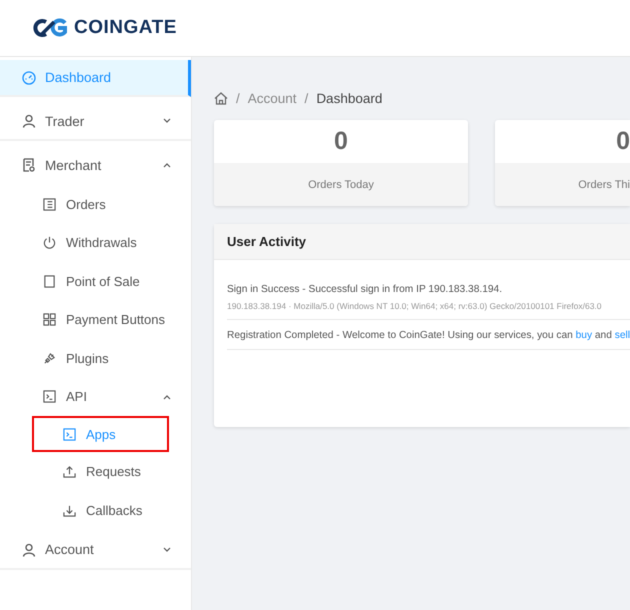 The height and width of the screenshot is (610, 630). I want to click on sidebar-item: Withdrawals, so click(95, 243).